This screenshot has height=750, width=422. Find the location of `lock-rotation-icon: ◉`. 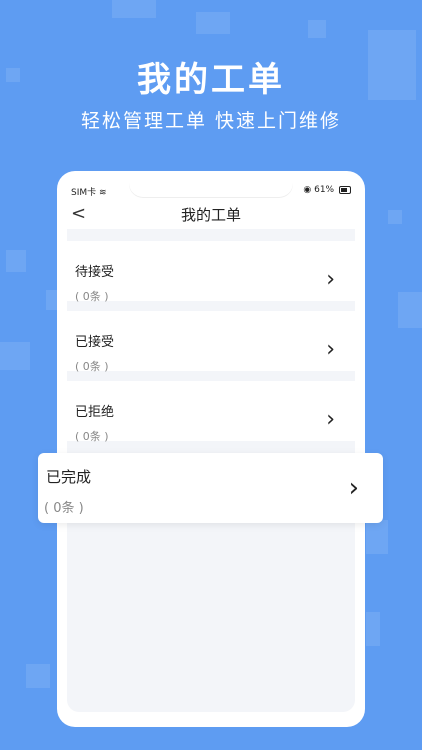

lock-rotation-icon: ◉ is located at coordinates (307, 190).